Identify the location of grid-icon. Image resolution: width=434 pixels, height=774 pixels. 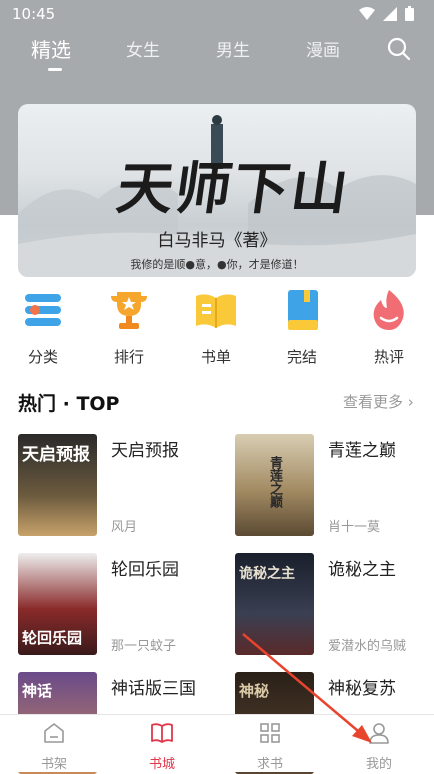
(270, 733).